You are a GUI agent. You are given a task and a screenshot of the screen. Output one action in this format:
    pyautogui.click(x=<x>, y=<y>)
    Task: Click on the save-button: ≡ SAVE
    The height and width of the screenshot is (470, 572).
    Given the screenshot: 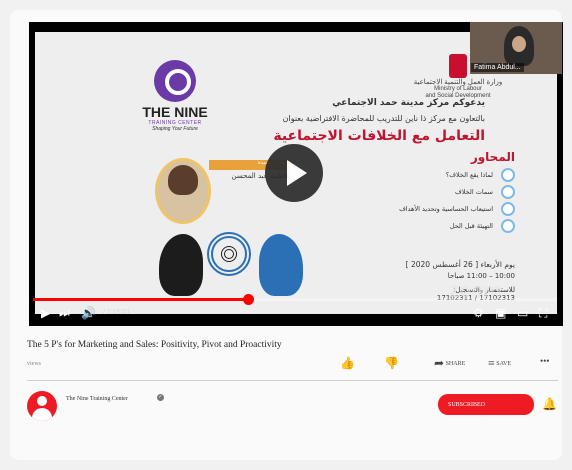 What is the action you would take?
    pyautogui.click(x=499, y=363)
    